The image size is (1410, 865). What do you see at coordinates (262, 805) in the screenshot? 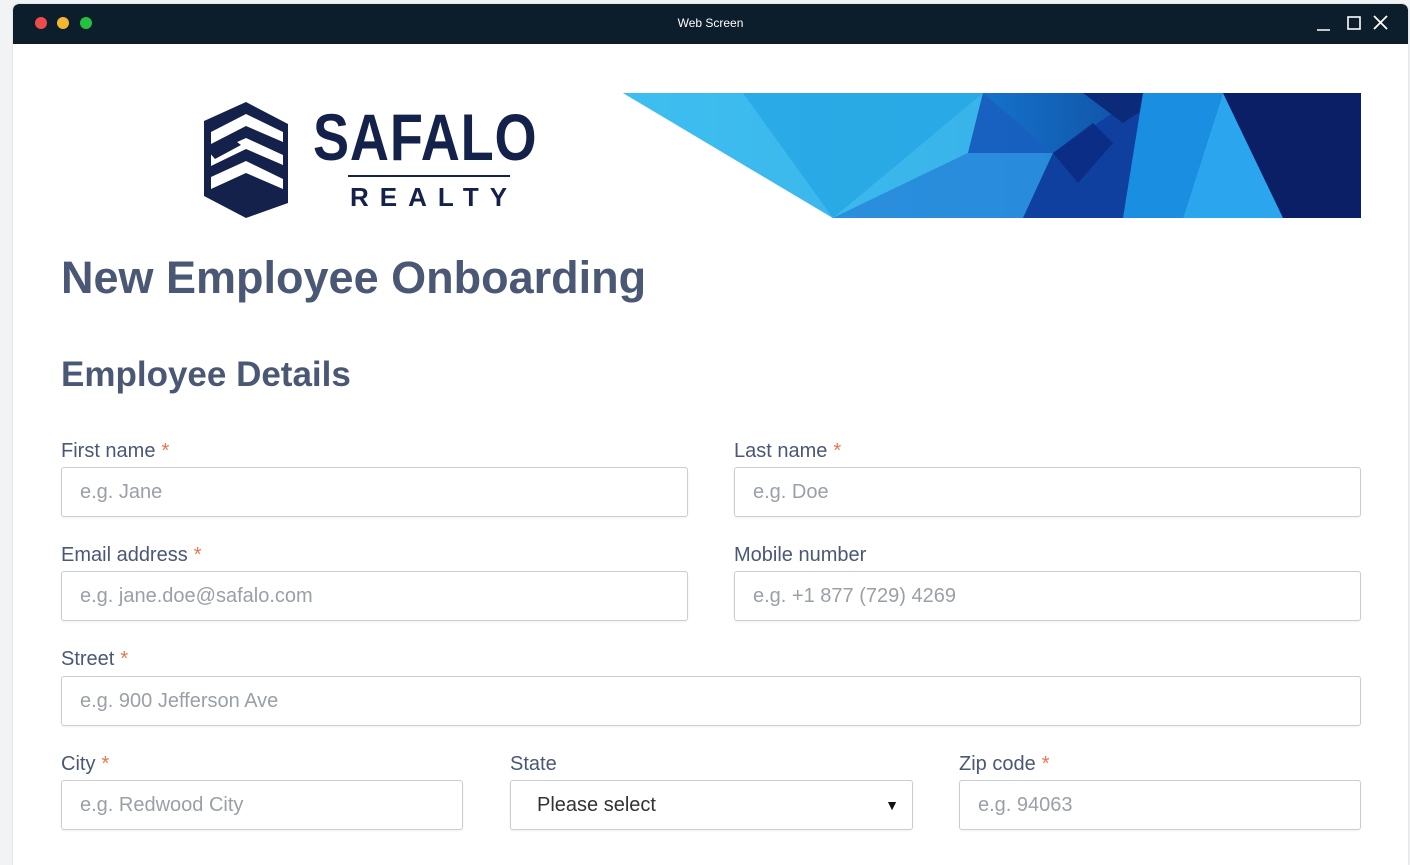
I see `city-input` at bounding box center [262, 805].